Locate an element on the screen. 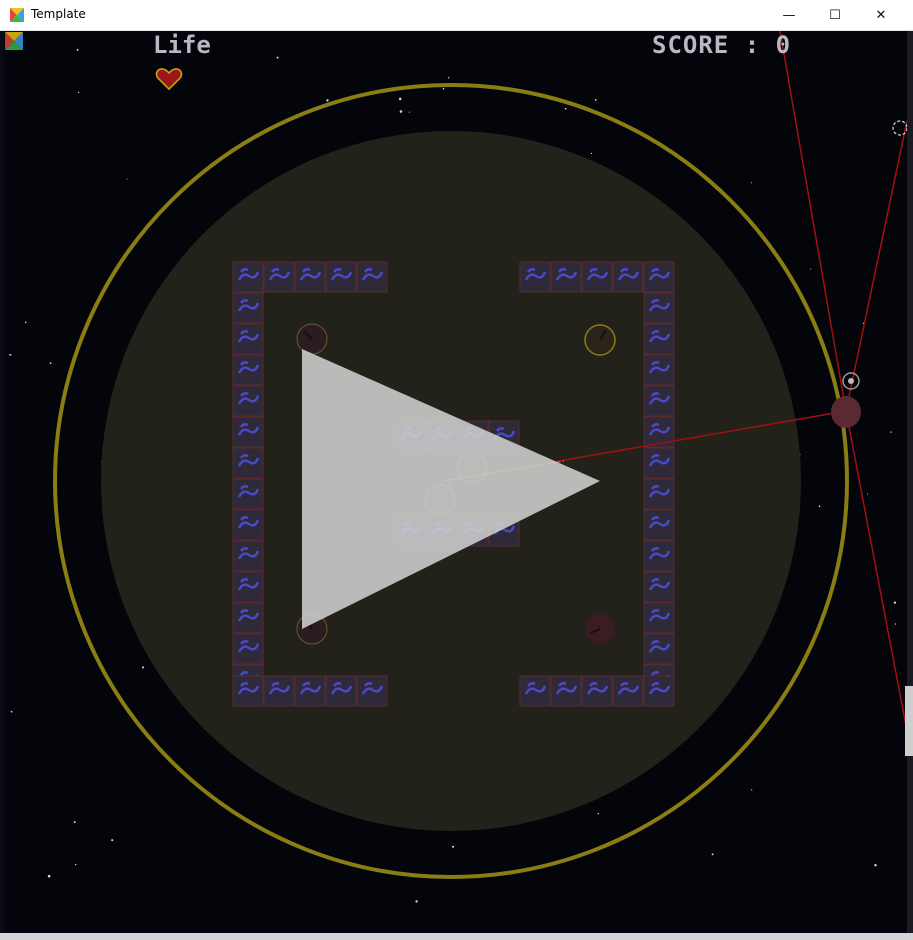 The image size is (913, 940). score-label: SCORE : 0 is located at coordinates (722, 45).